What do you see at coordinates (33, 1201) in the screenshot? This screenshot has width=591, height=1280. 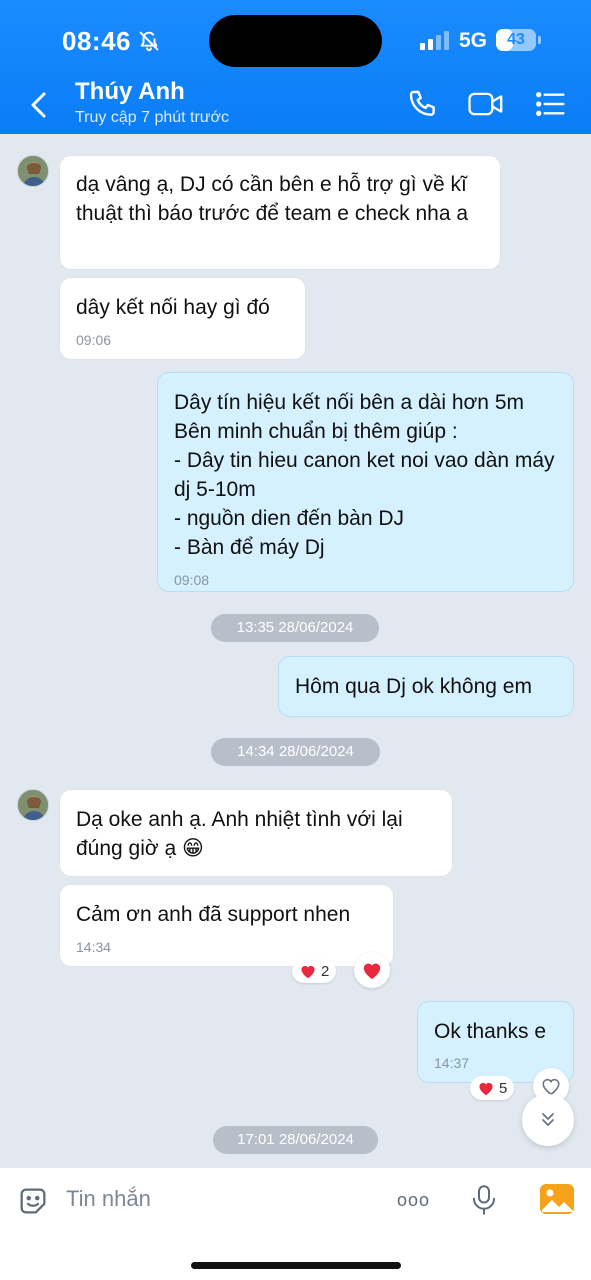 I see `sticker-icon` at bounding box center [33, 1201].